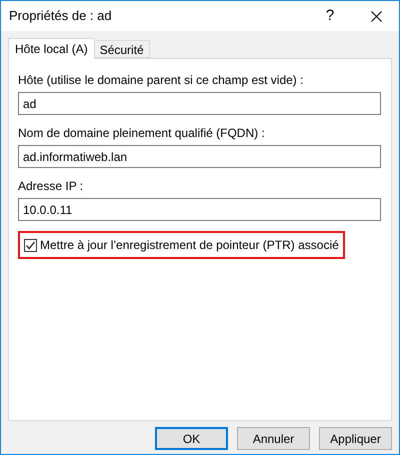  I want to click on dialog-button: OK, so click(191, 438).